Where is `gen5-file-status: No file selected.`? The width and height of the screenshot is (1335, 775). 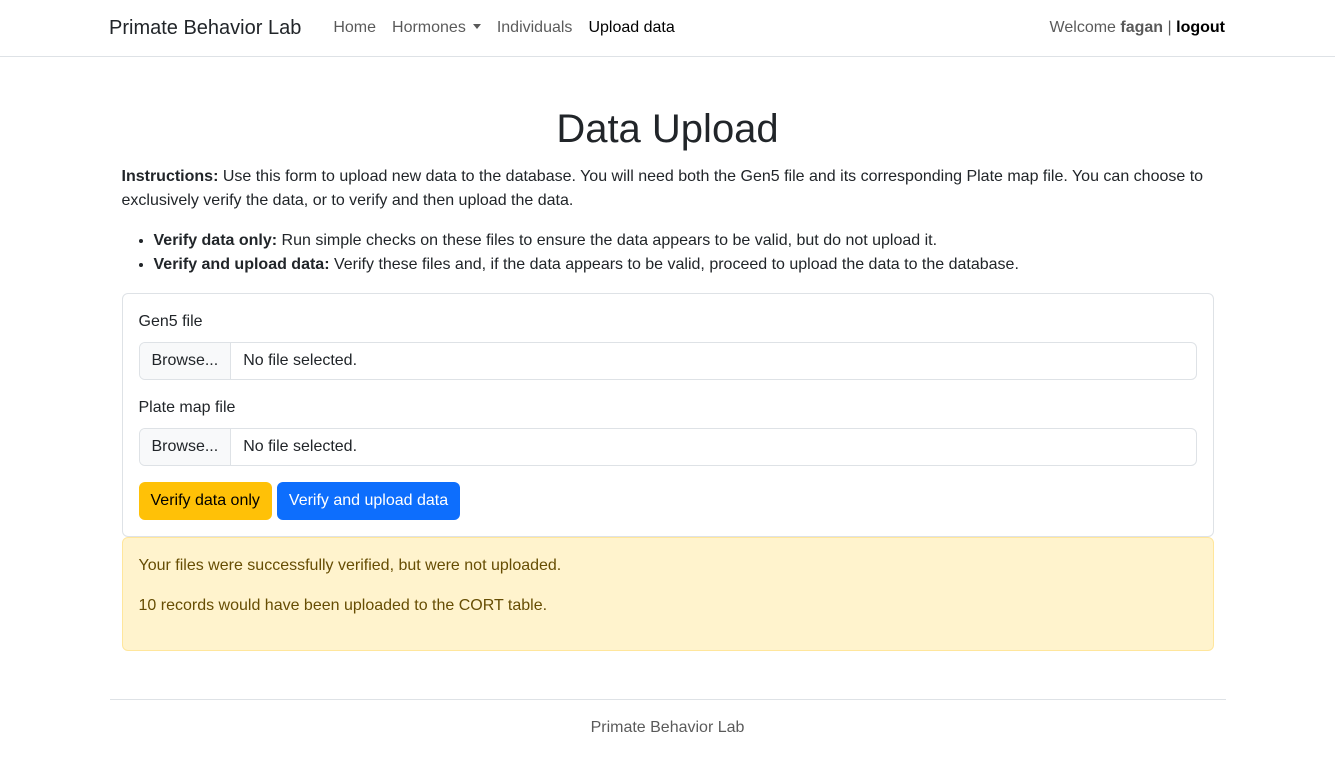 gen5-file-status: No file selected. is located at coordinates (300, 360).